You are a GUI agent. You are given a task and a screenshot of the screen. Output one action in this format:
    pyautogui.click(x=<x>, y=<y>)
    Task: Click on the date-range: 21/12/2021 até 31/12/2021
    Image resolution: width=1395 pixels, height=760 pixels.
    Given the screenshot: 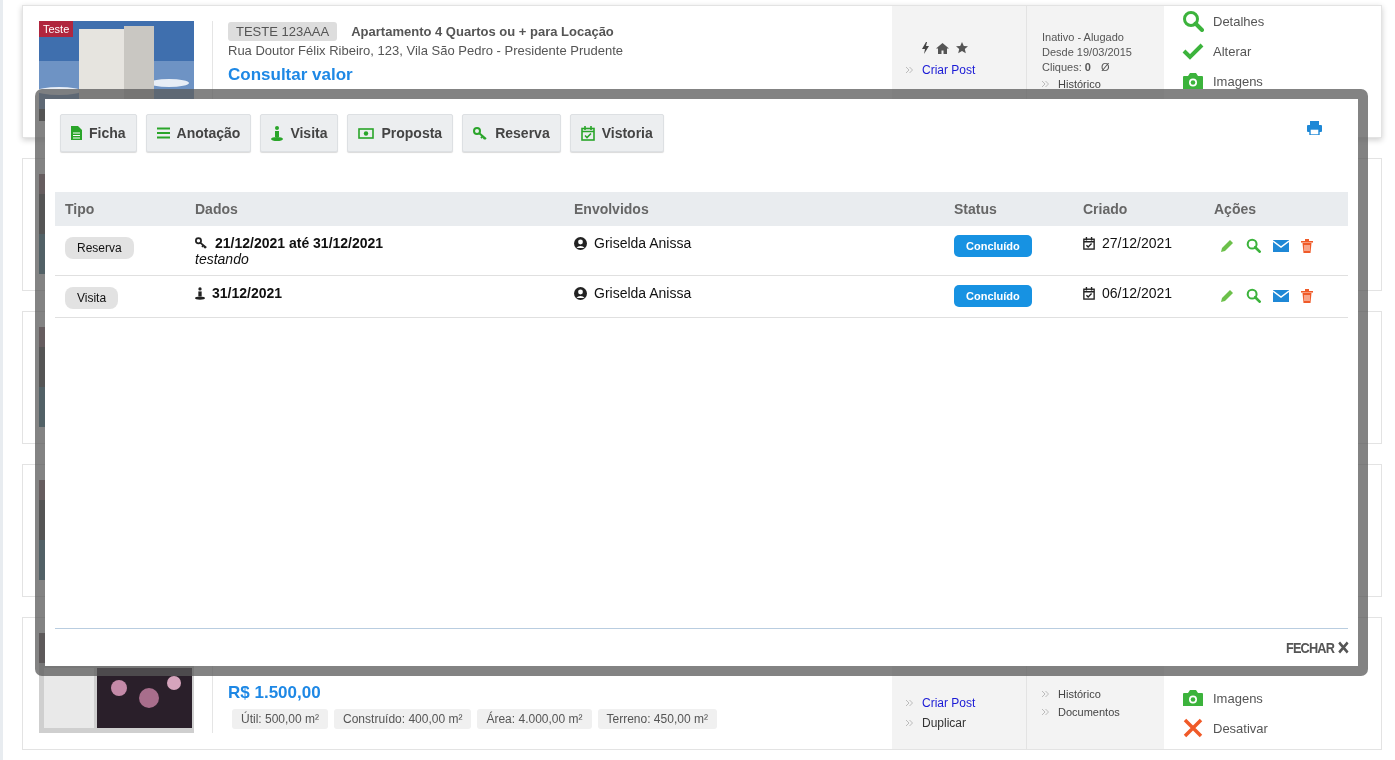 What is the action you would take?
    pyautogui.click(x=299, y=243)
    